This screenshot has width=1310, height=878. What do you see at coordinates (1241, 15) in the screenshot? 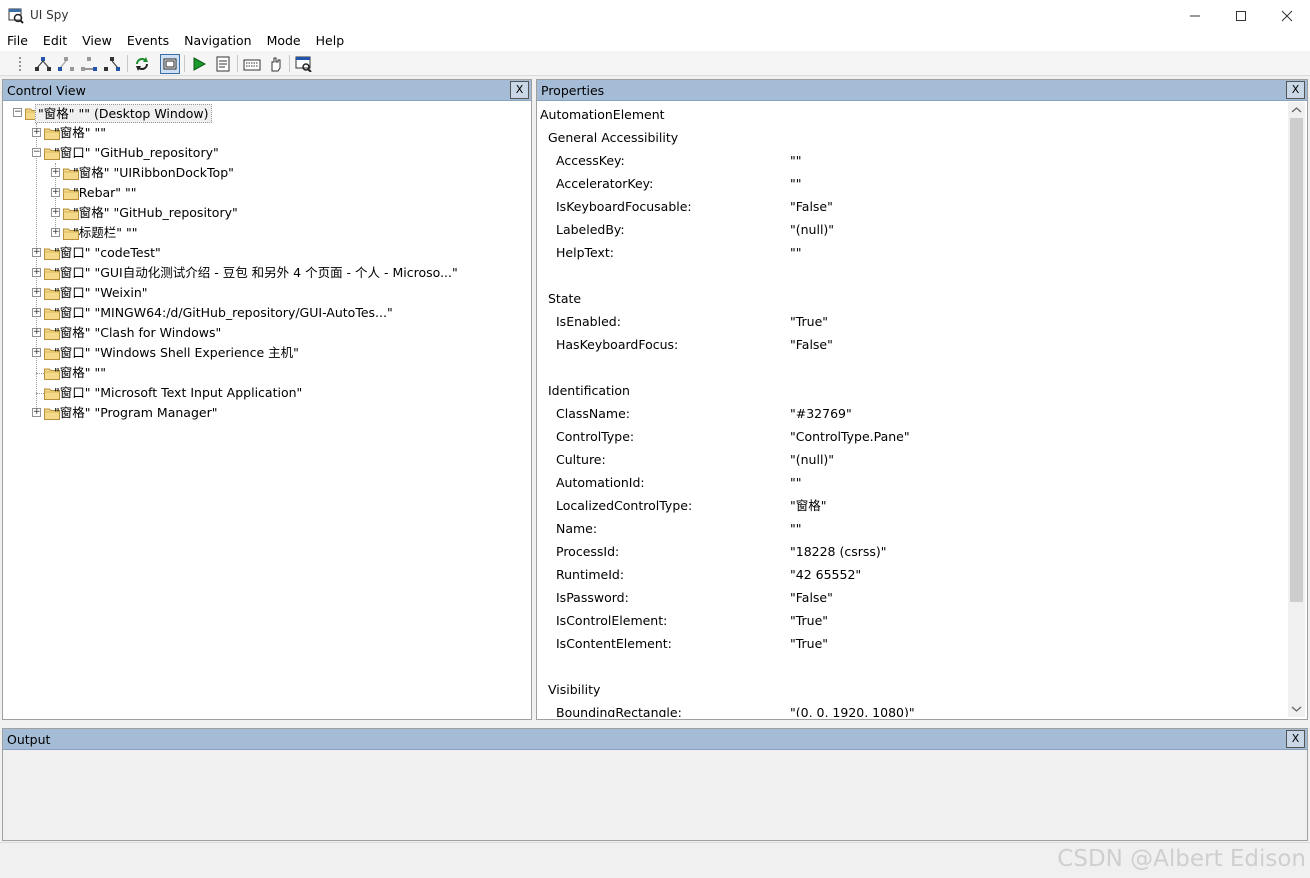
I see `maximize-button` at bounding box center [1241, 15].